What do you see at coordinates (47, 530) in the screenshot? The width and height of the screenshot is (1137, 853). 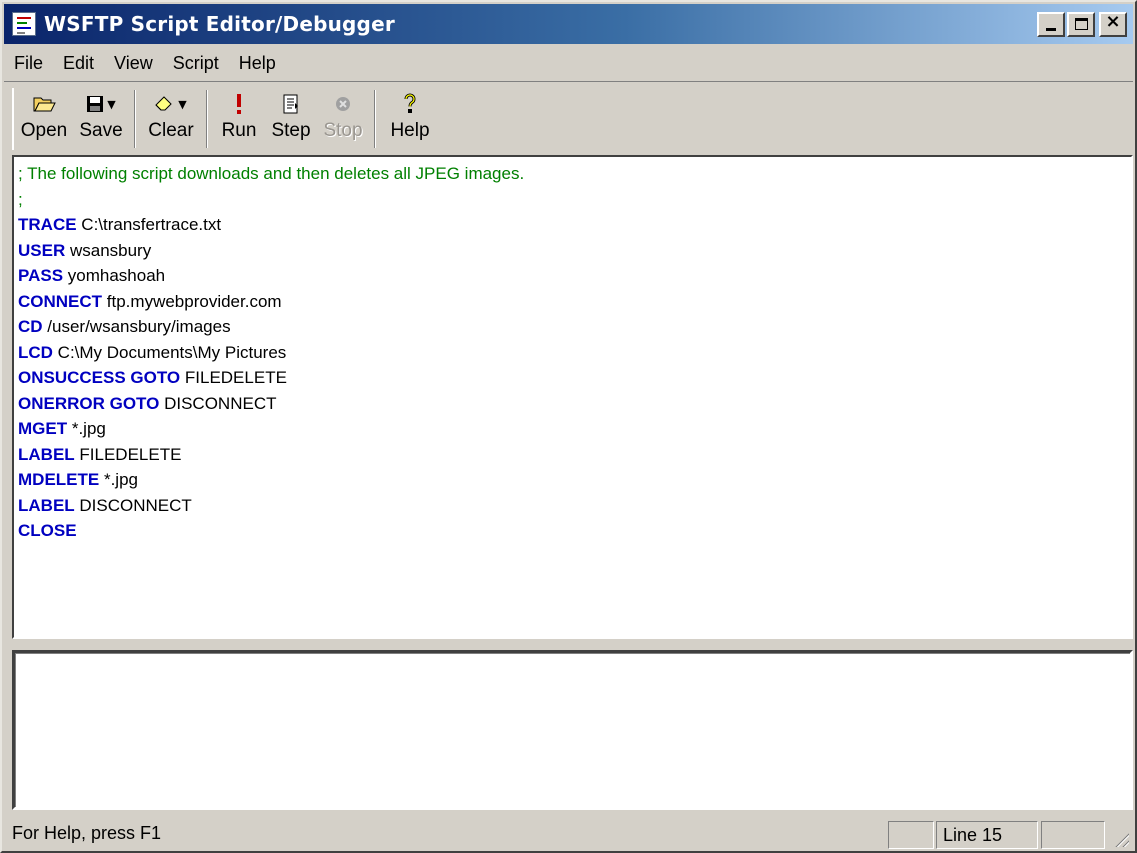 I see `script-keyword: CLOSE` at bounding box center [47, 530].